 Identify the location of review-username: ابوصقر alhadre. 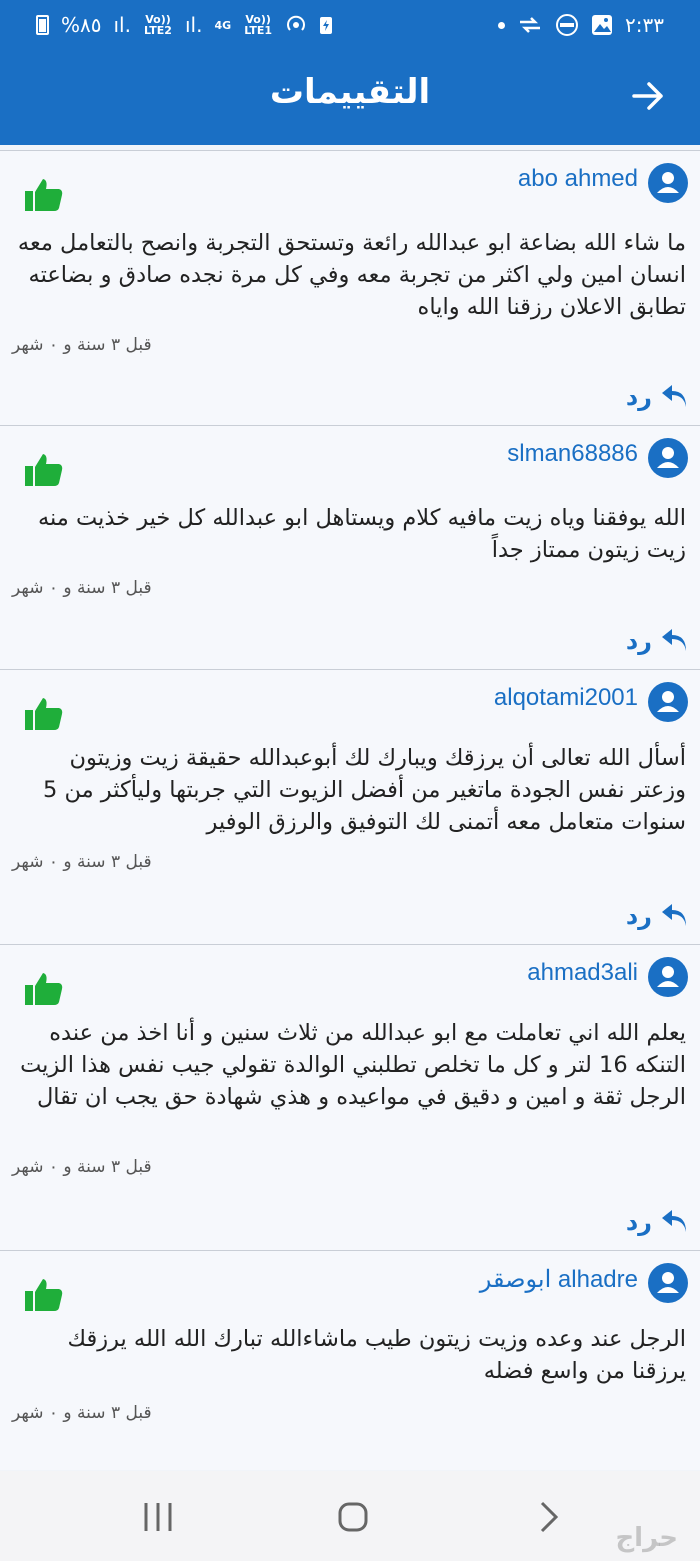
(559, 1279).